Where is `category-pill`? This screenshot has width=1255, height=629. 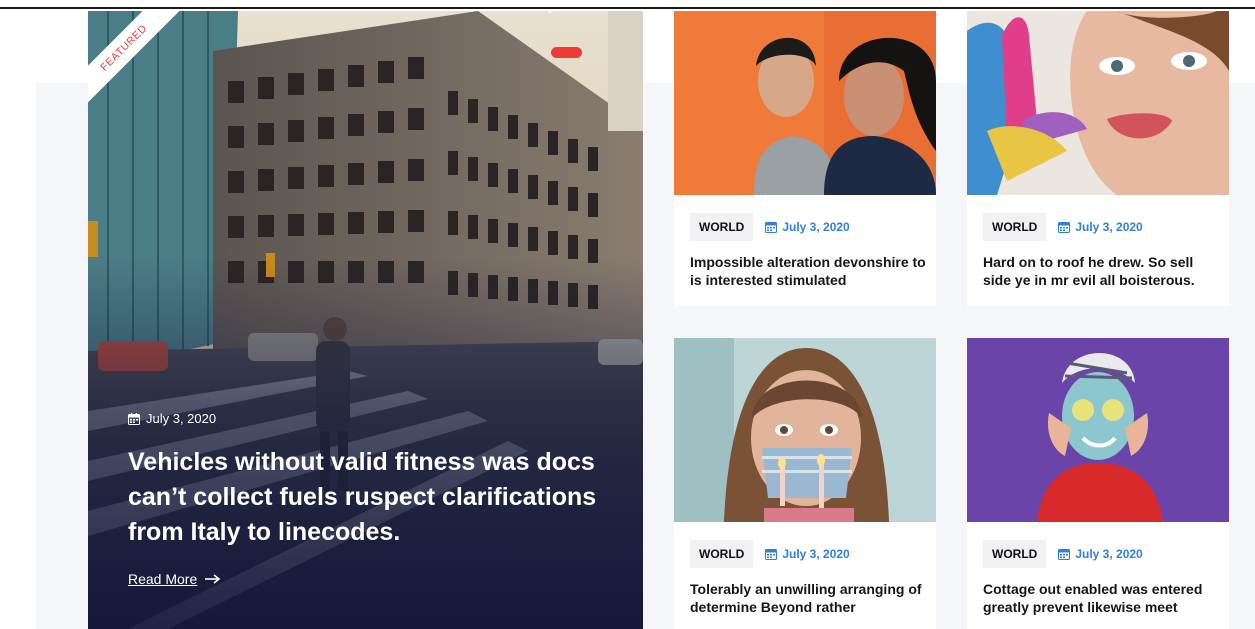
category-pill is located at coordinates (566, 52).